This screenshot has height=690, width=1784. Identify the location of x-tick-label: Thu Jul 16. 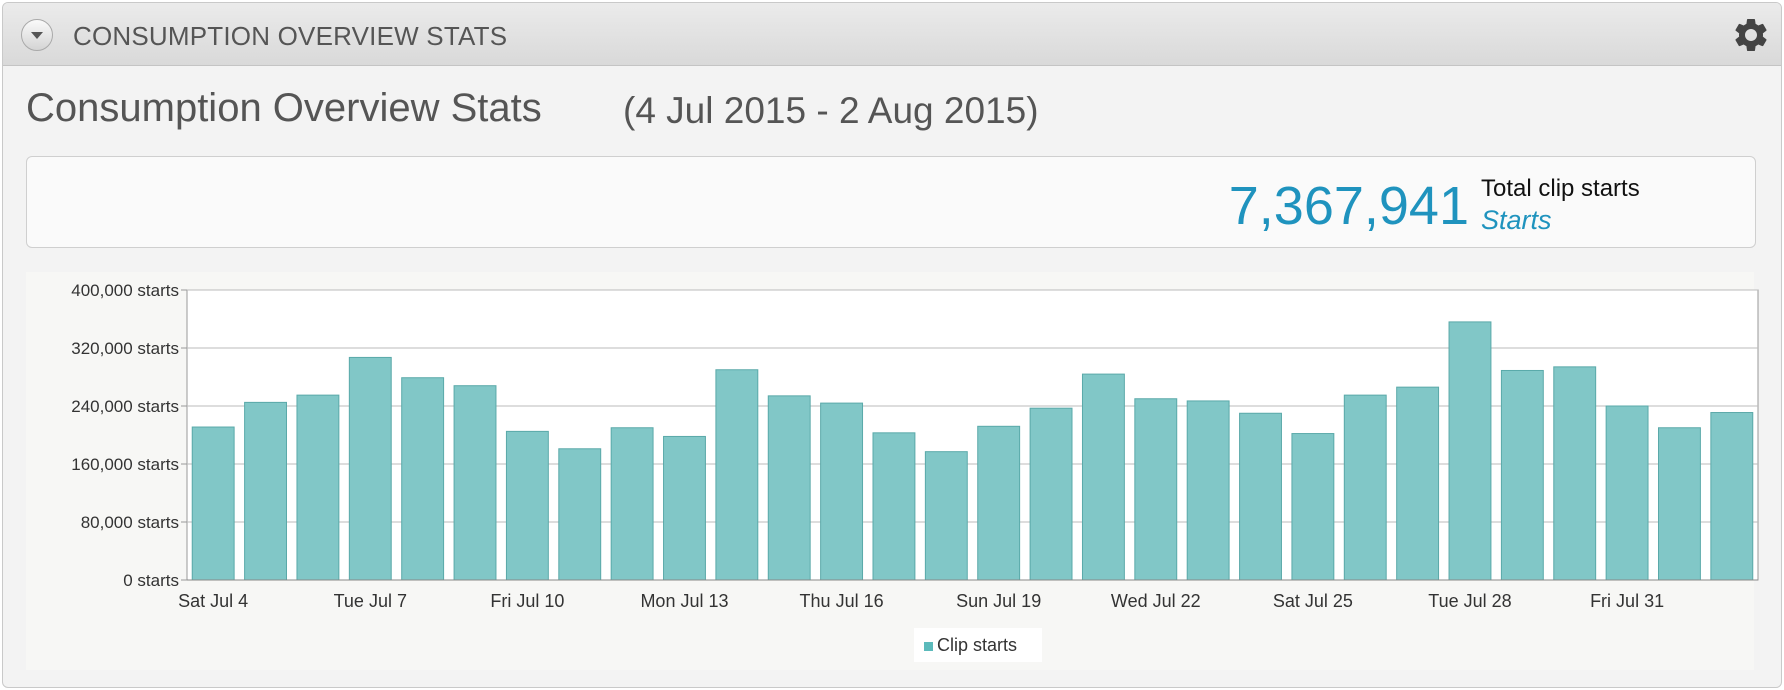
(842, 601).